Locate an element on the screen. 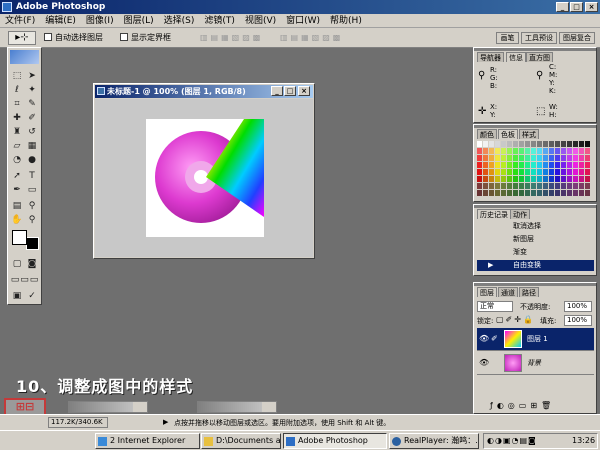  align-buttons-icon: ▥▤▦▧▨▩ is located at coordinates (235, 38).